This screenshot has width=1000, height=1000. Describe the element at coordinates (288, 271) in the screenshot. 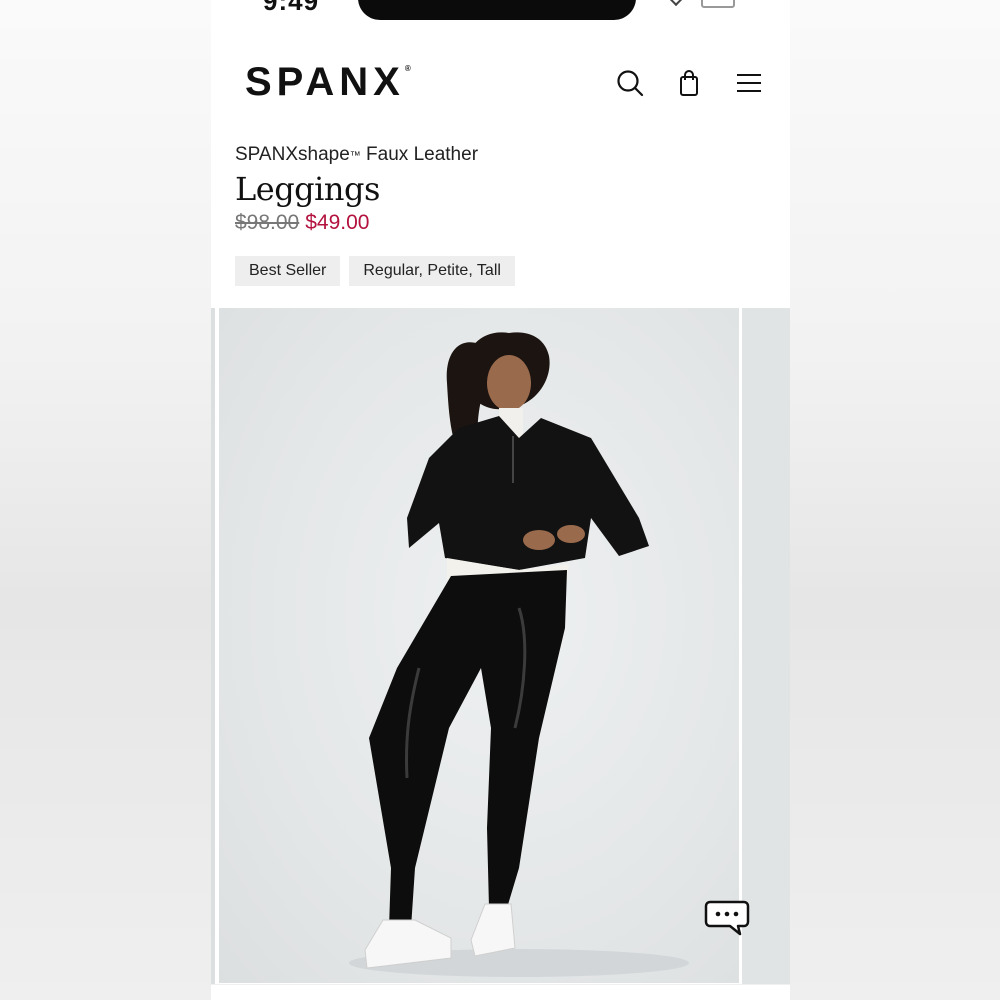

I see `best-seller-badge: Best Seller` at that location.